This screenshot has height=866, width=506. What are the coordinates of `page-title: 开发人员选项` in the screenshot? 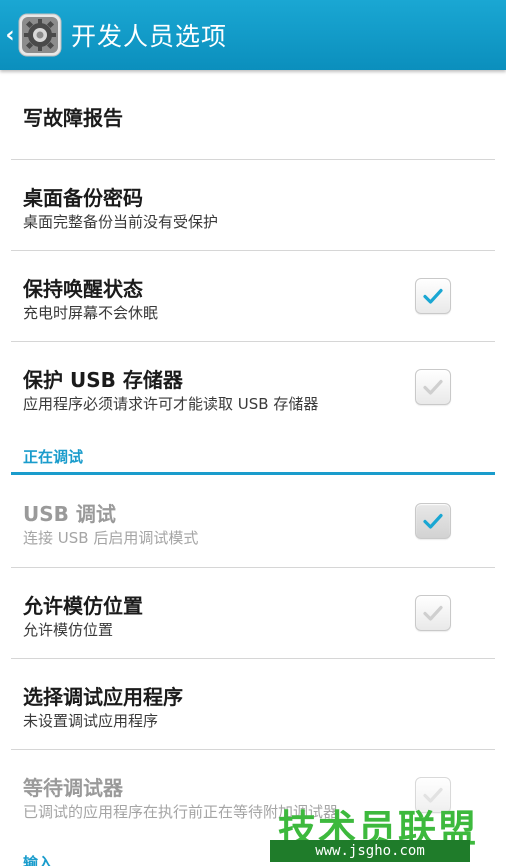 It's located at (149, 36).